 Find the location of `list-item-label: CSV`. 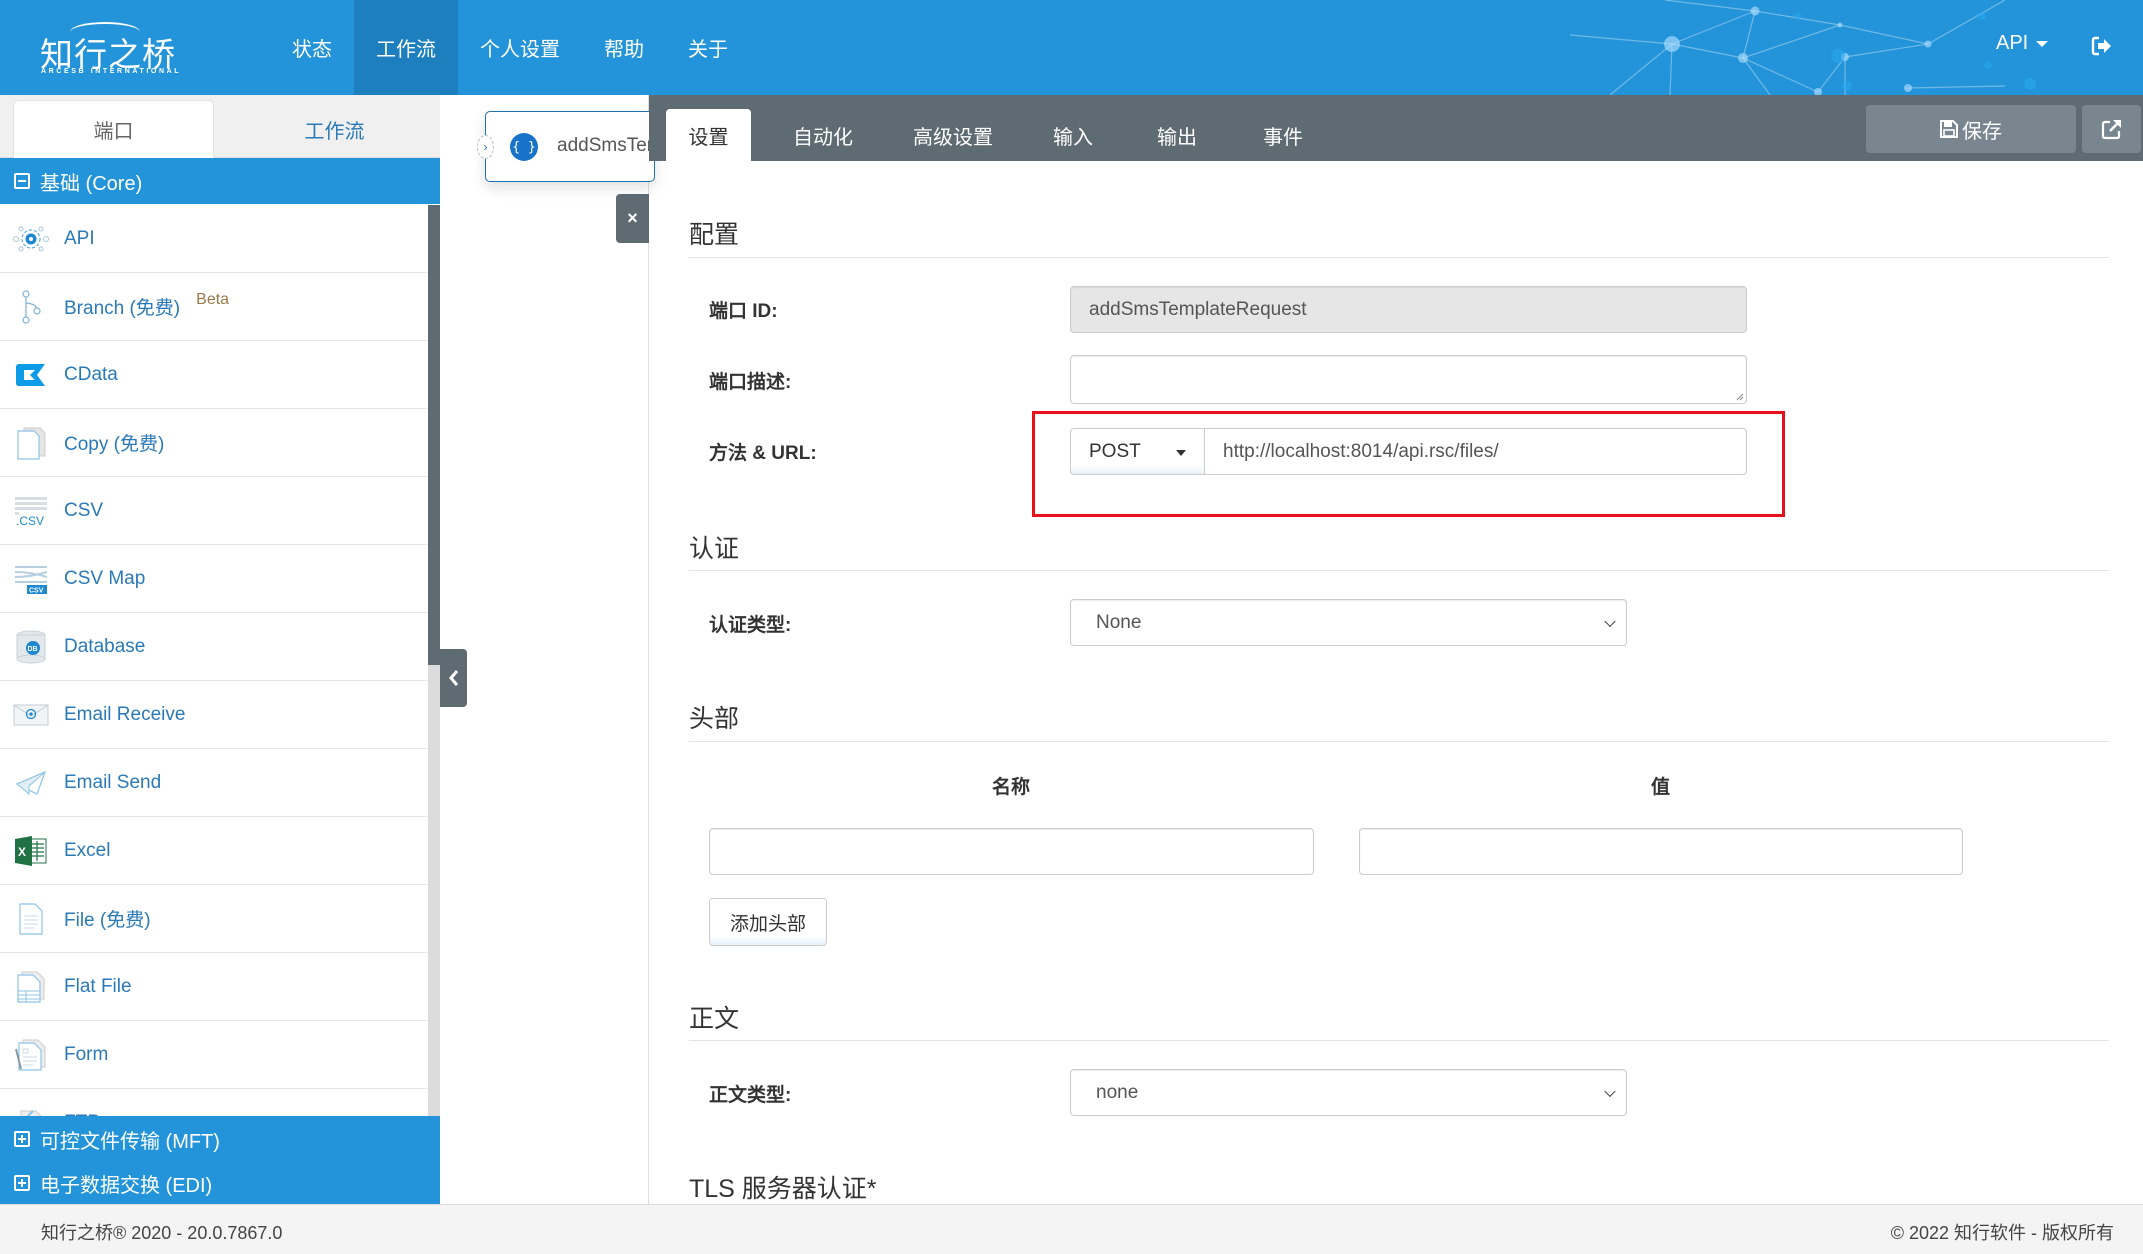

list-item-label: CSV is located at coordinates (84, 510).